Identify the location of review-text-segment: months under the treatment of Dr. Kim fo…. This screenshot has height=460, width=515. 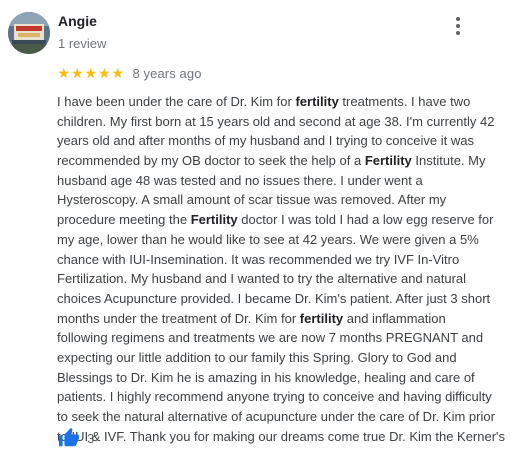
(178, 318).